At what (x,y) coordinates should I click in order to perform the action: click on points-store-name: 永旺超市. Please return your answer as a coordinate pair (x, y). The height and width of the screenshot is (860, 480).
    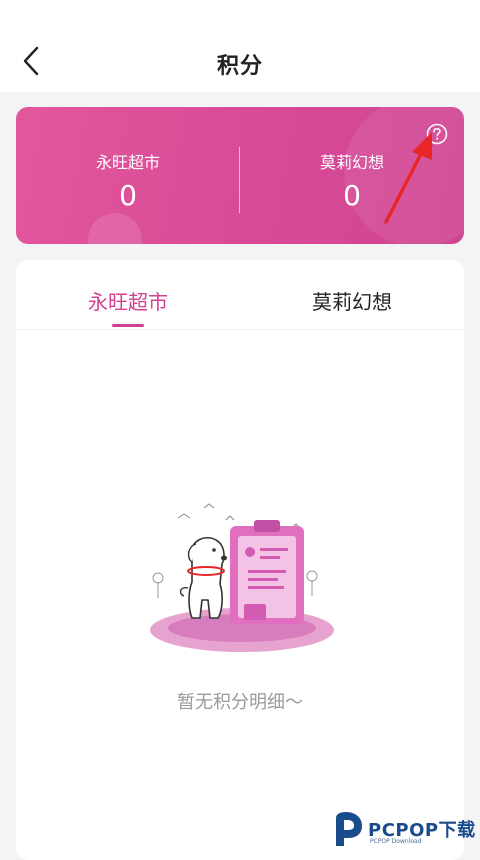
    Looking at the image, I should click on (127, 162).